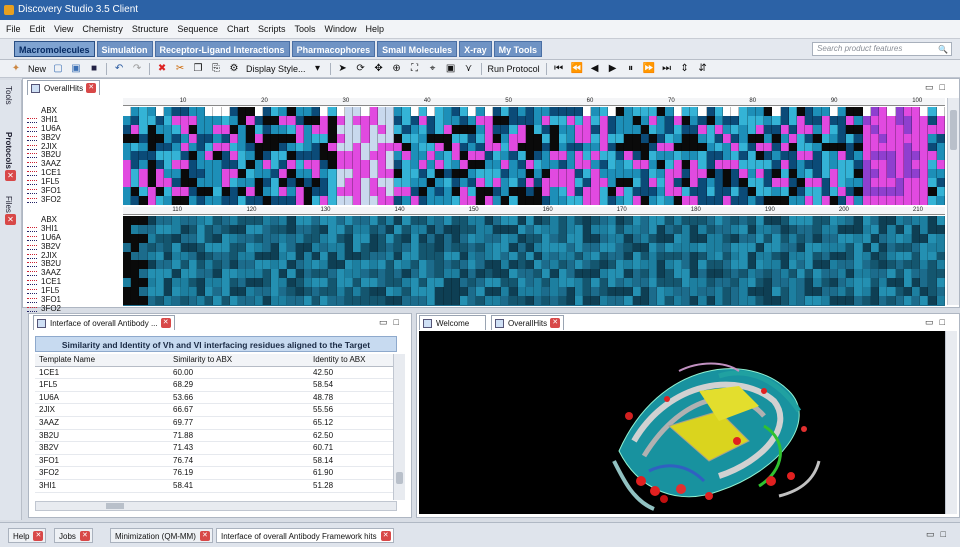  What do you see at coordinates (104, 322) in the screenshot?
I see `tab-interface-results: Interface of overall Antibody ... ✕` at bounding box center [104, 322].